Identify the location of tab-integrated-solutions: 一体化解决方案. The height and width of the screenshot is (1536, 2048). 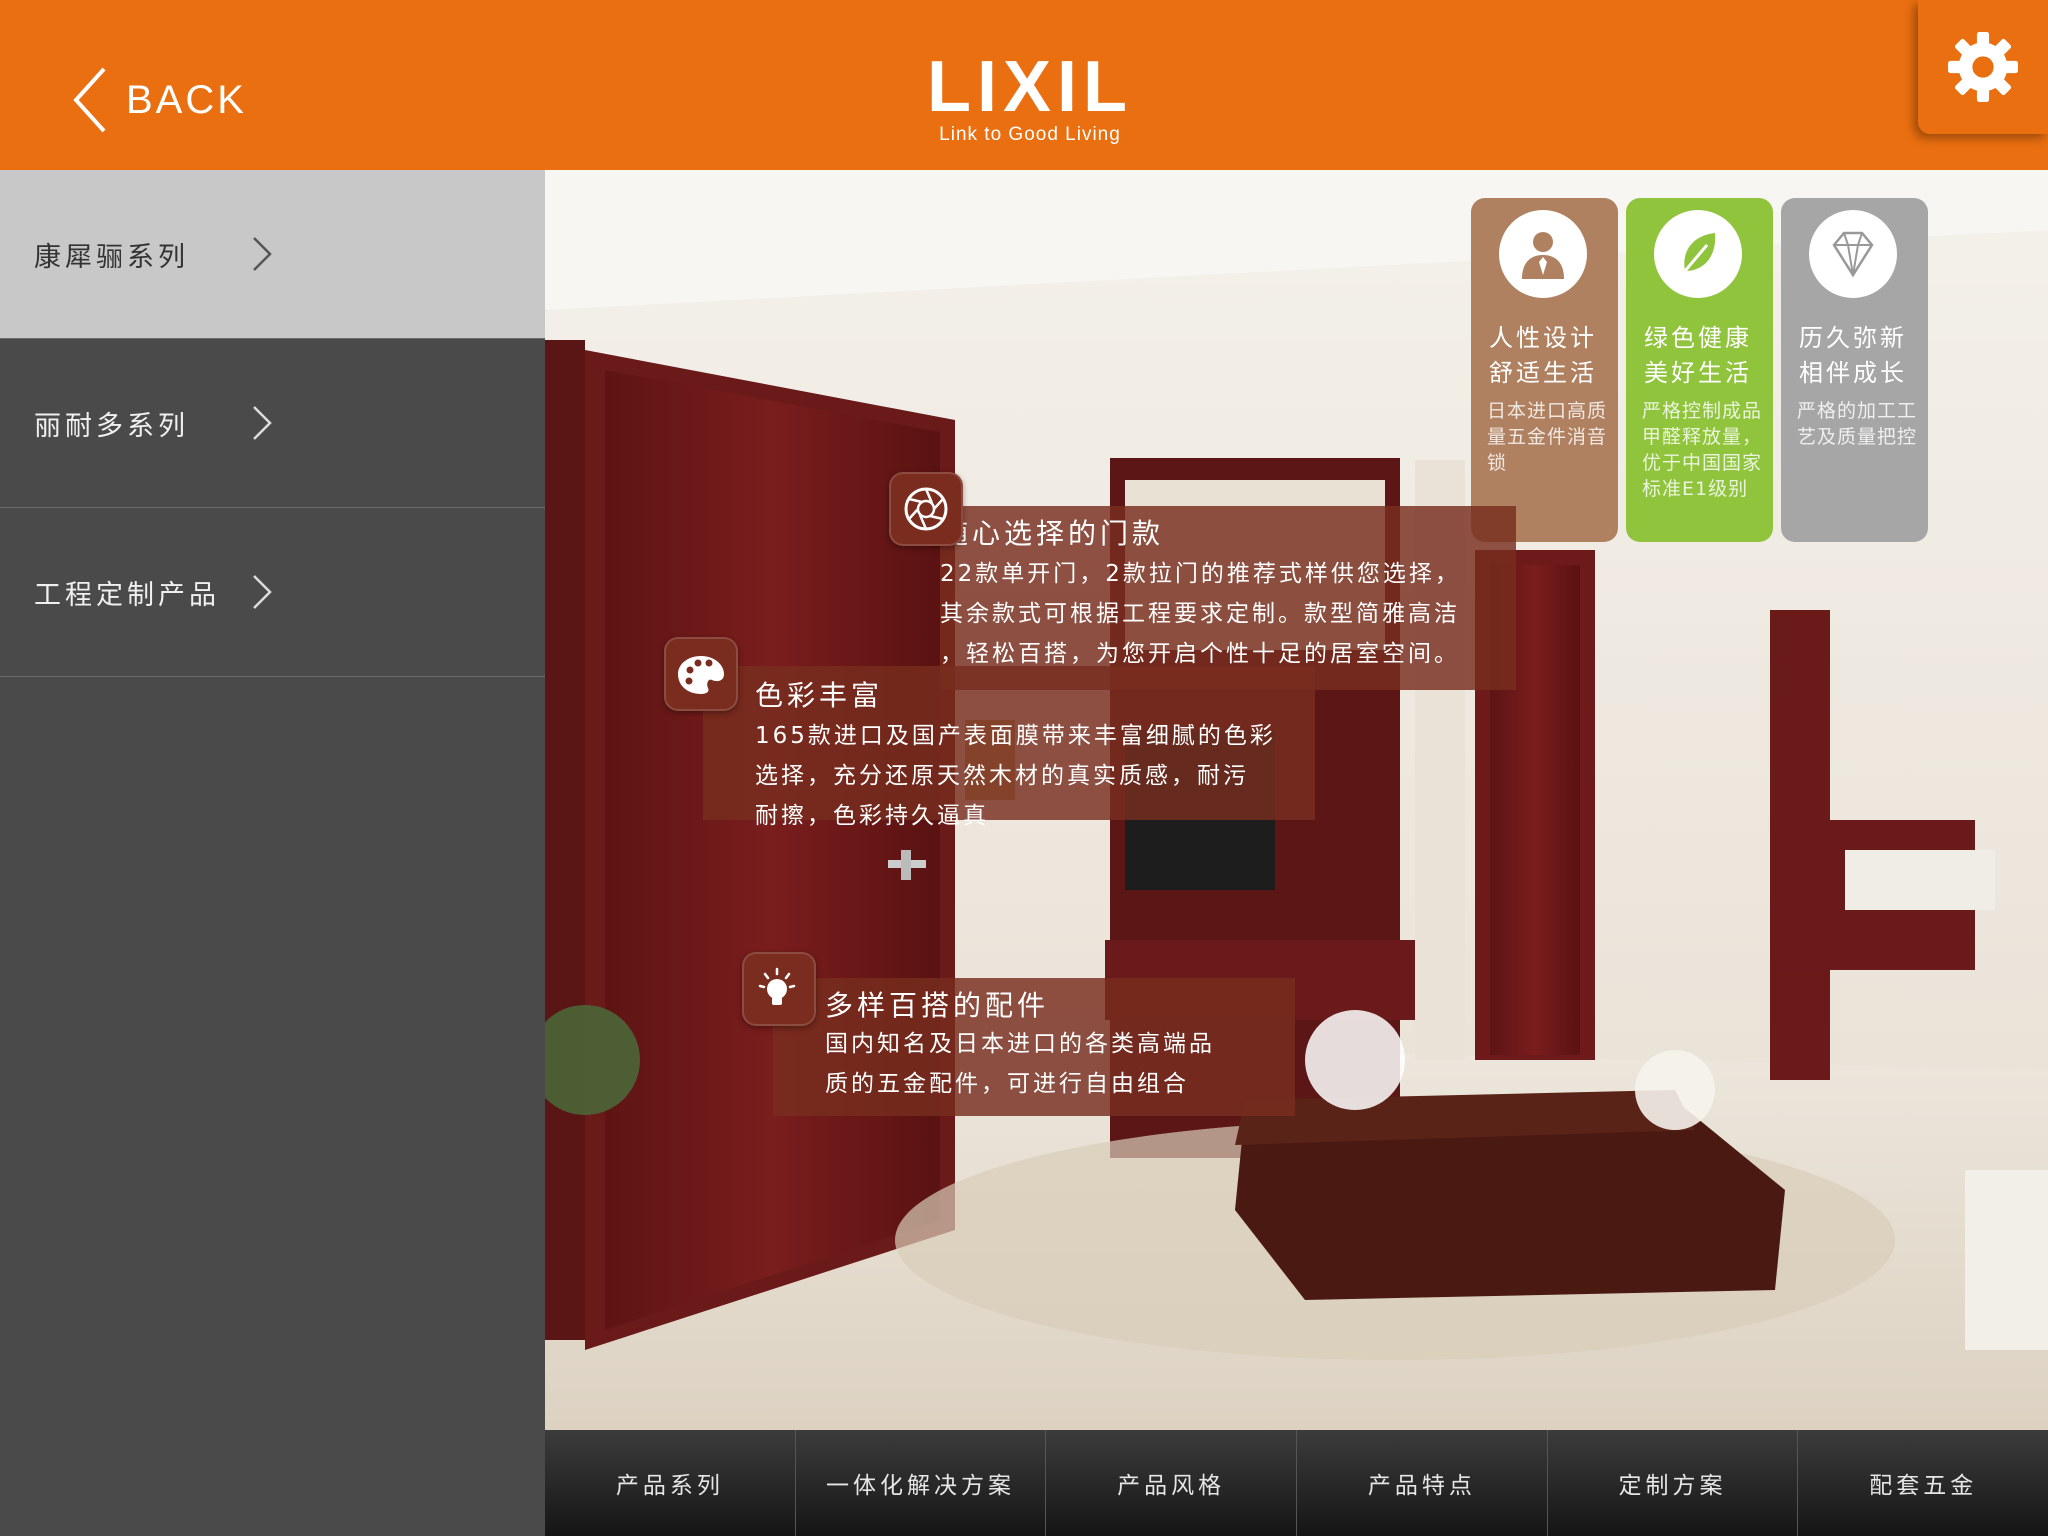
(921, 1483).